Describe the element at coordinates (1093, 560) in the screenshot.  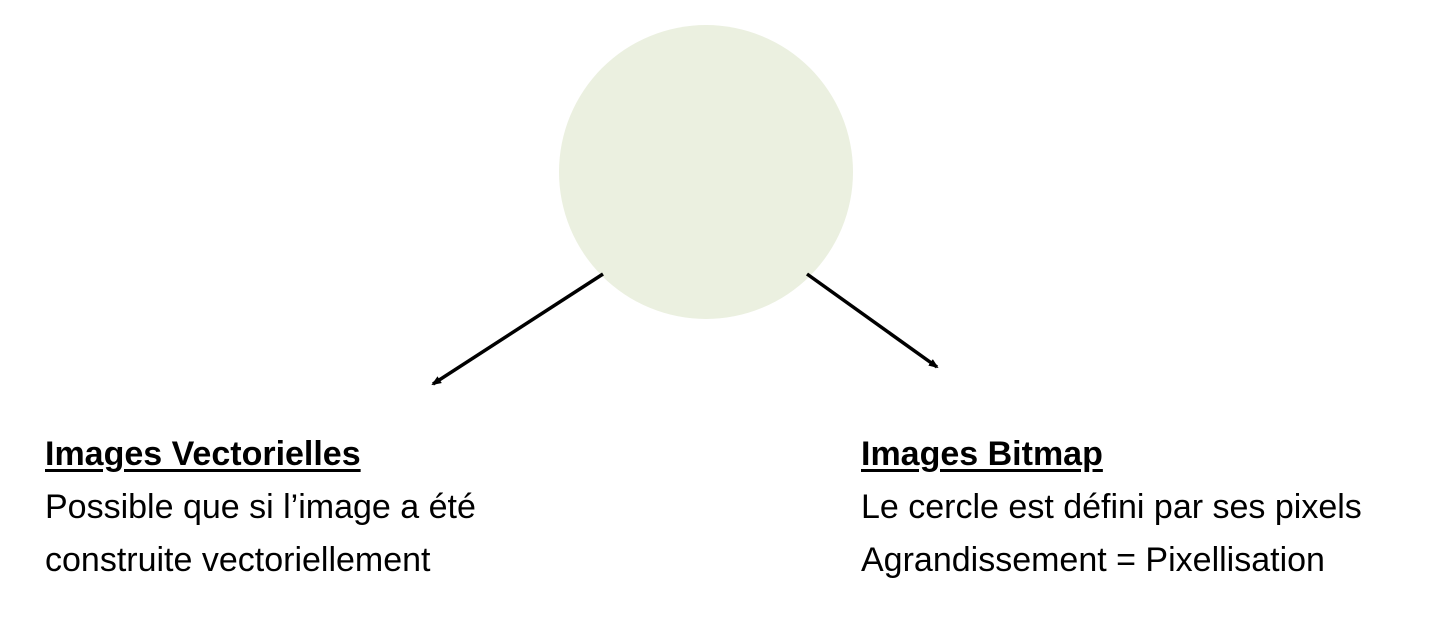
I see `bitmap-images-line-2: Agrandissement = Pixellisation` at that location.